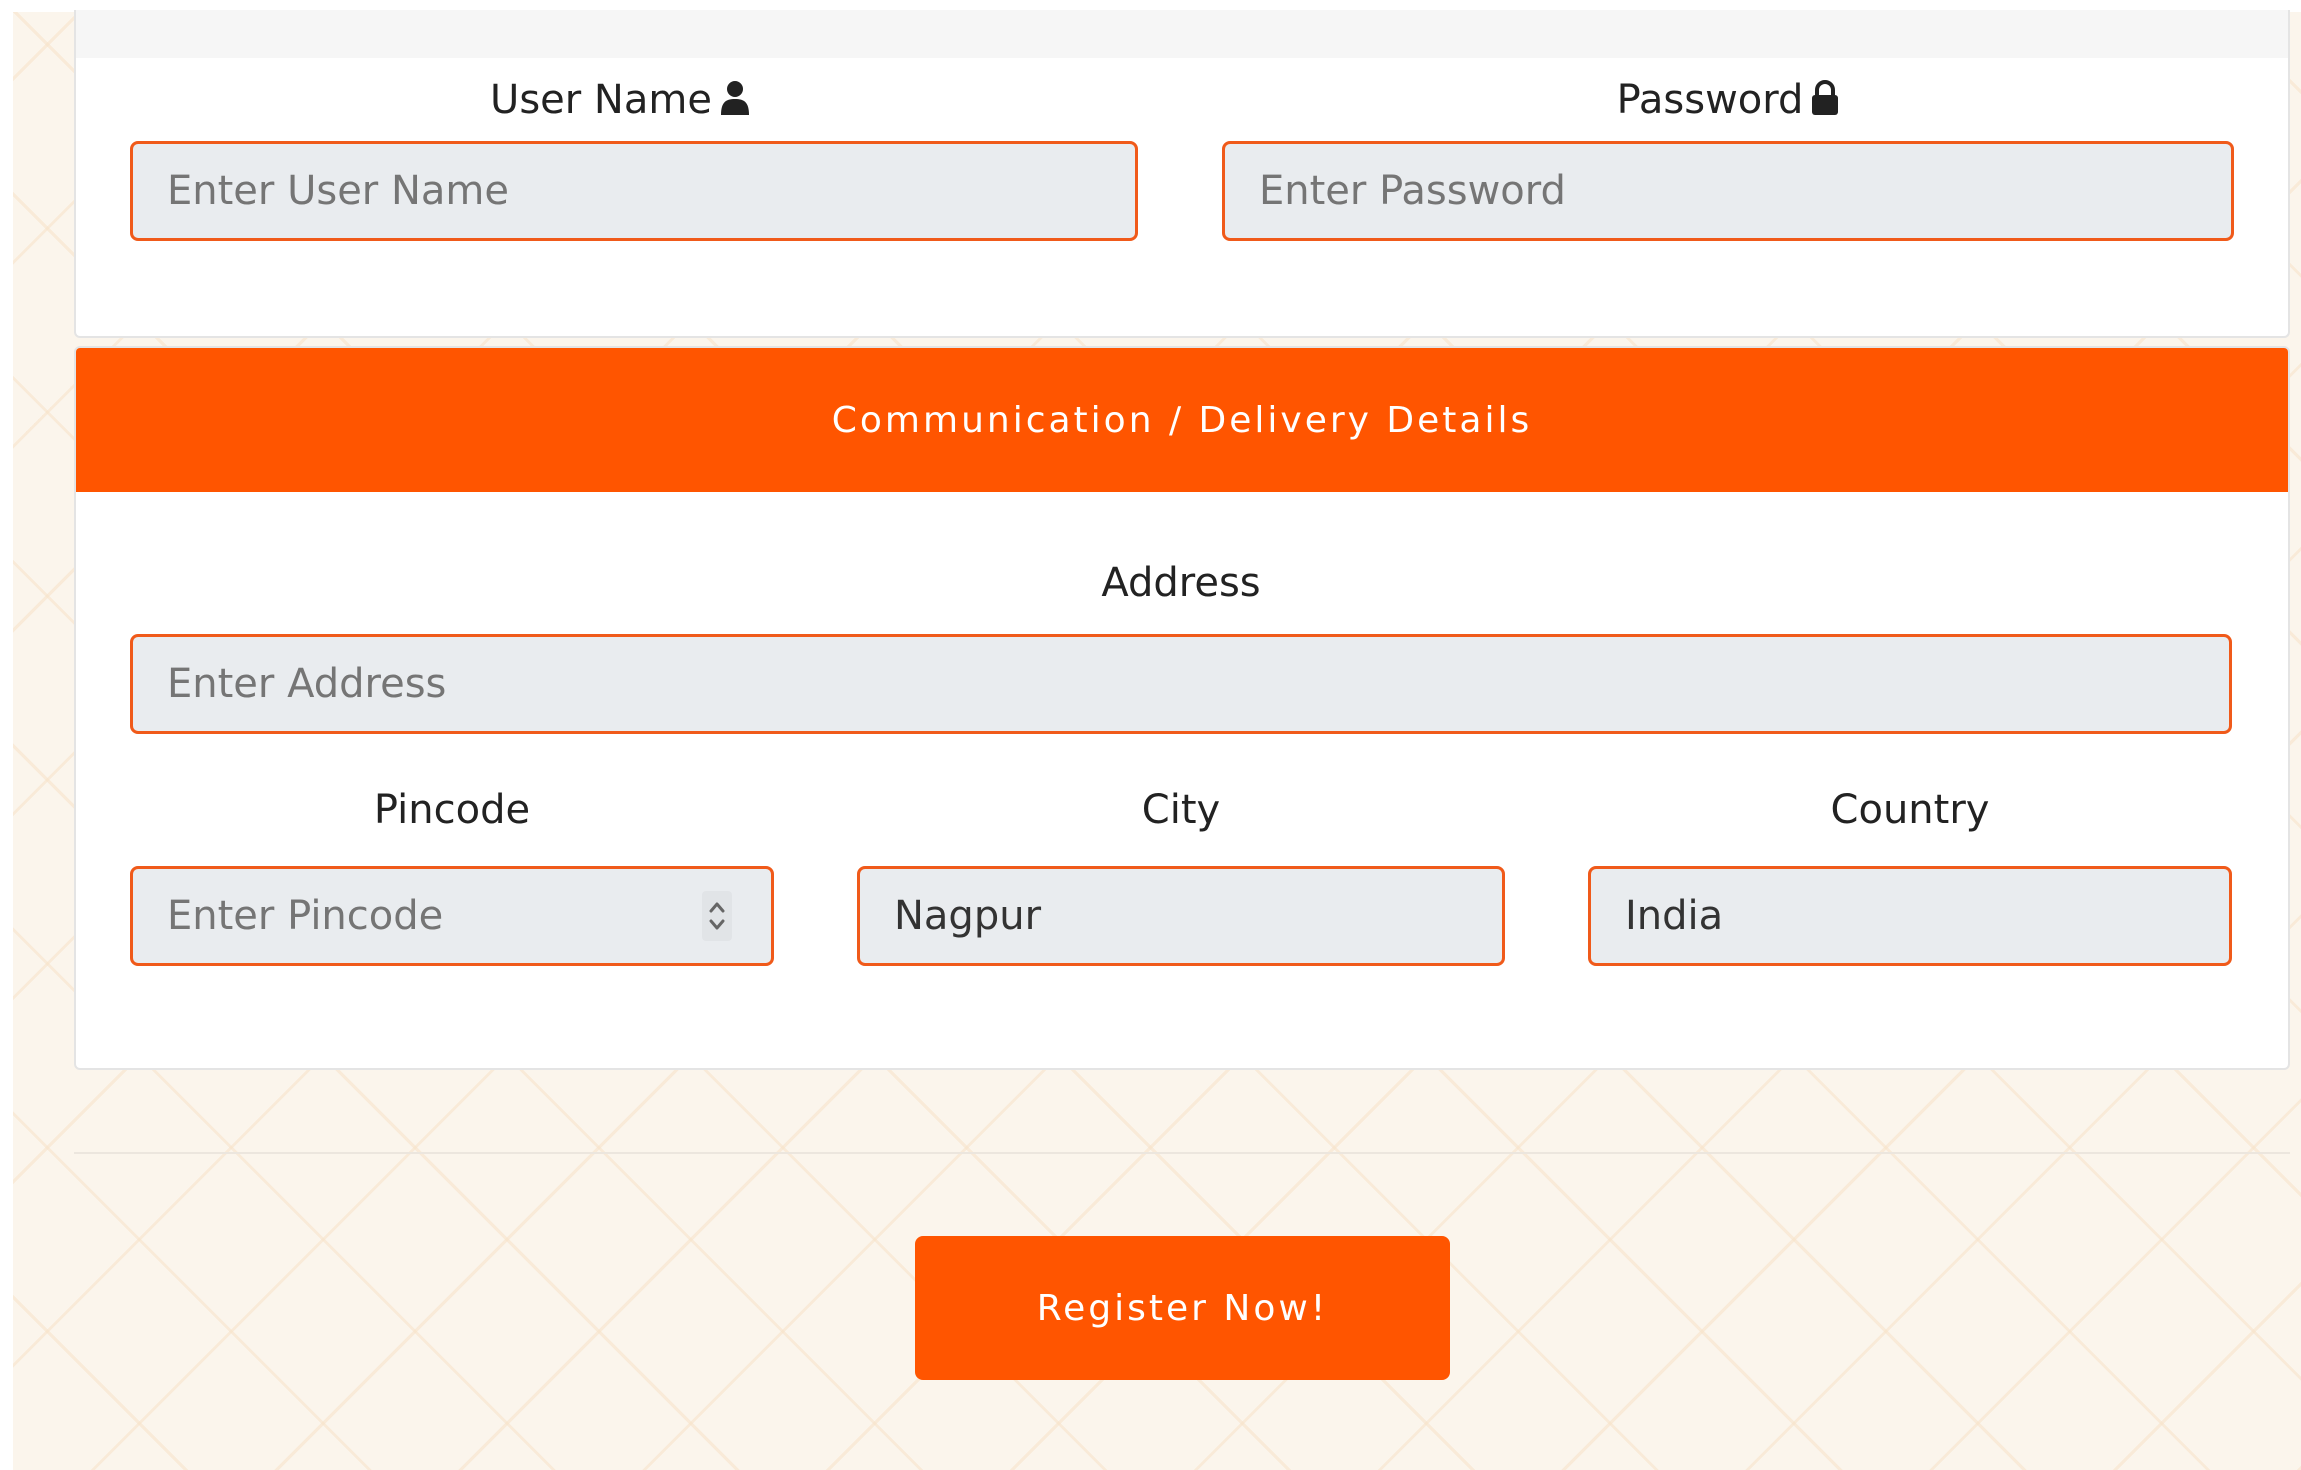  Describe the element at coordinates (1910, 810) in the screenshot. I see `country-label: Country` at that location.